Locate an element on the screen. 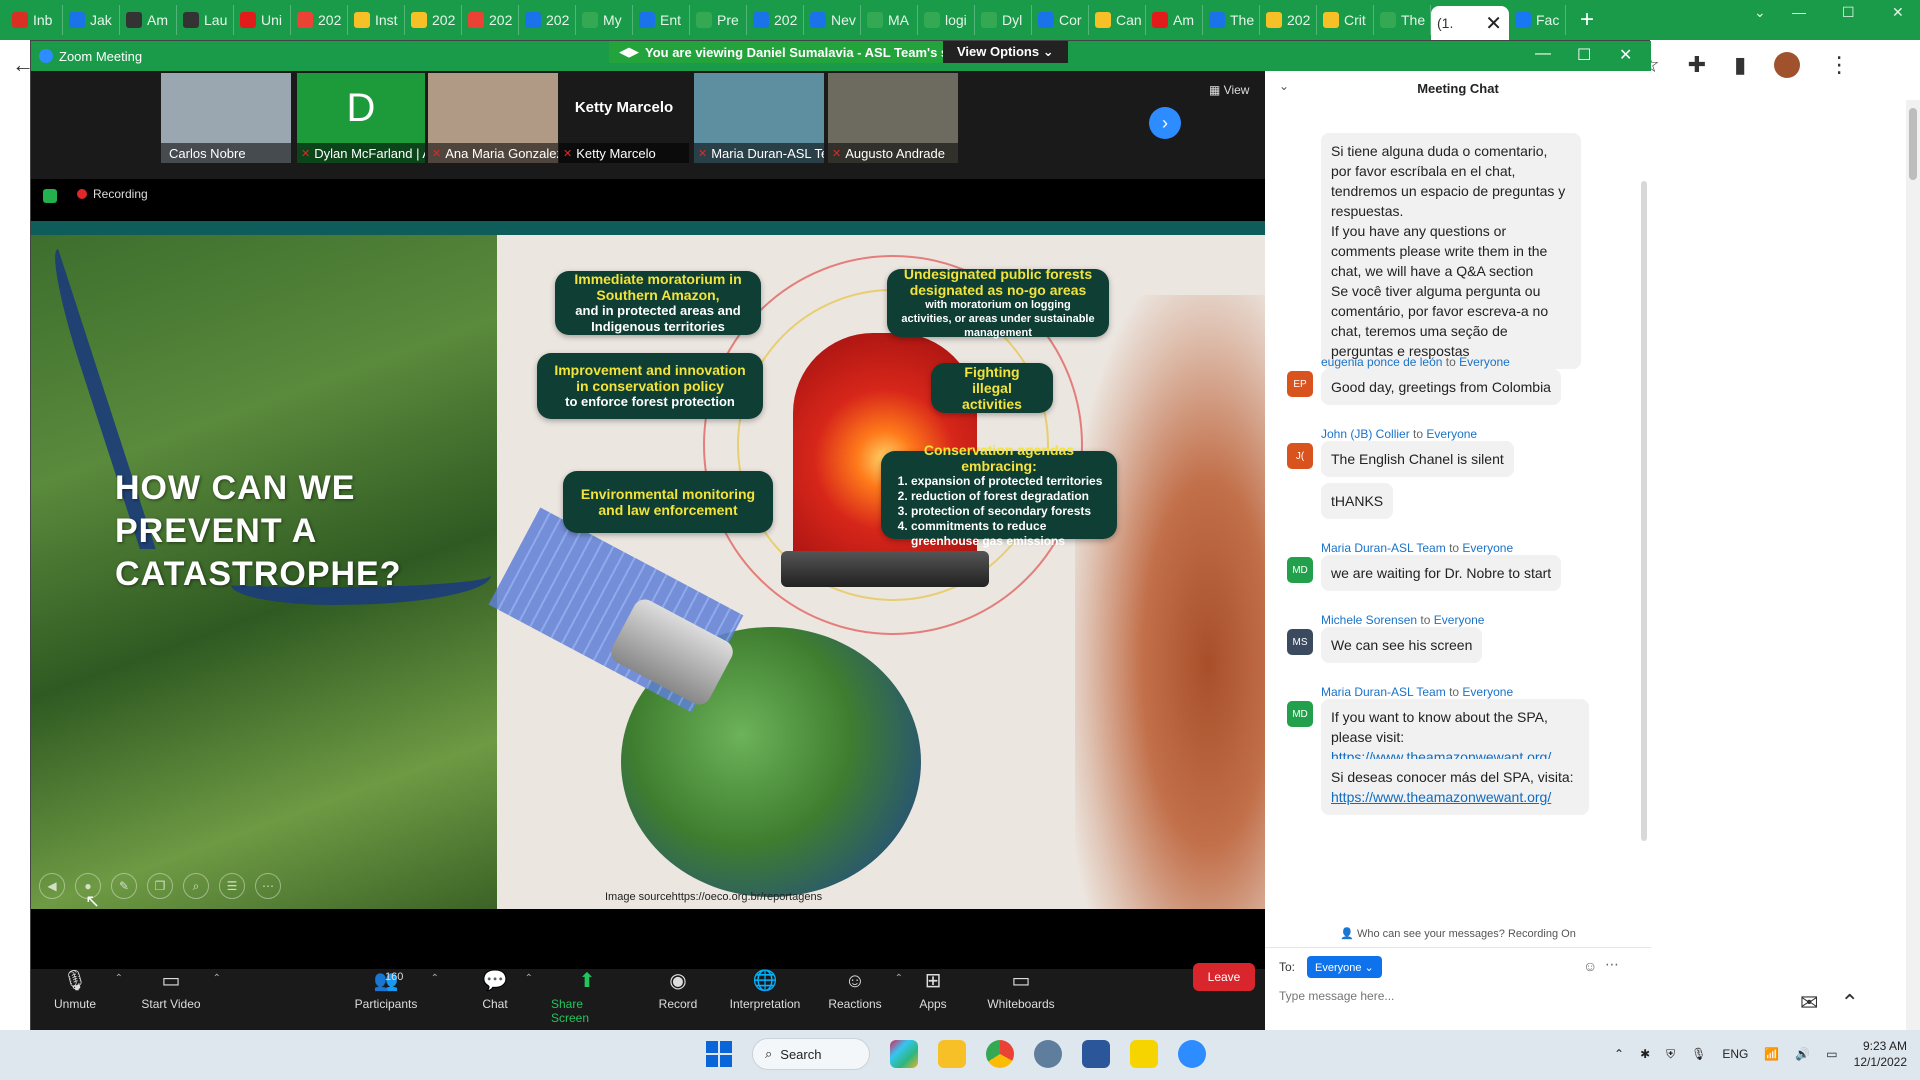 The width and height of the screenshot is (1920, 1080). browser-minimize-button: — is located at coordinates (1799, 12).